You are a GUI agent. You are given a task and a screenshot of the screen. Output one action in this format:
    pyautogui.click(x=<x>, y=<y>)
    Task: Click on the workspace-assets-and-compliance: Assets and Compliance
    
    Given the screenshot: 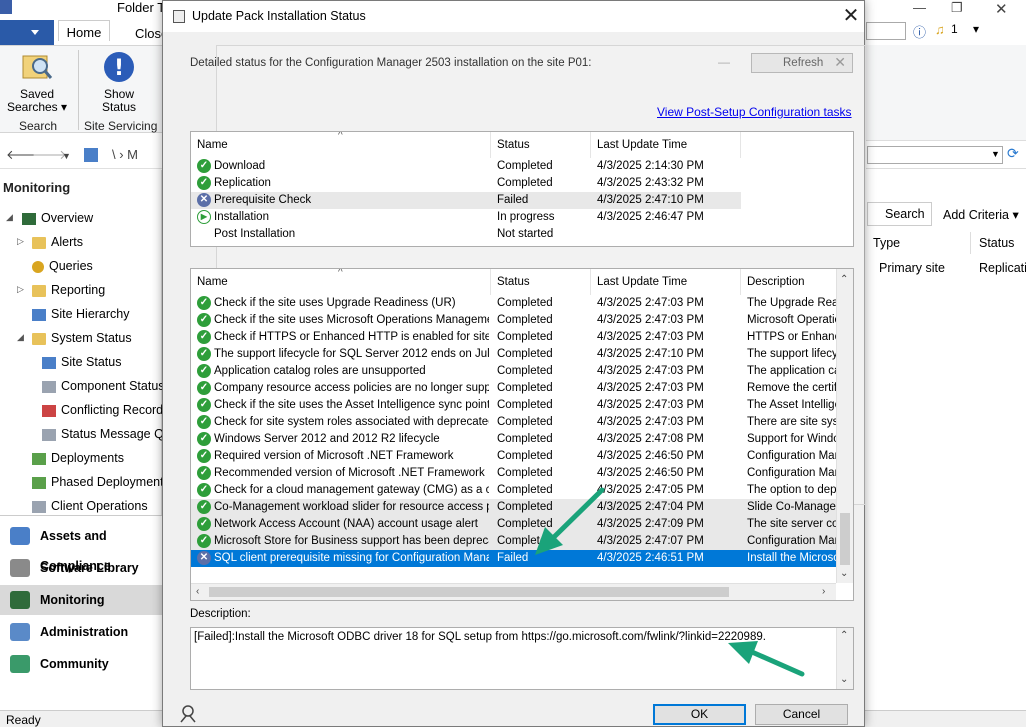 What is the action you would take?
    pyautogui.click(x=81, y=547)
    